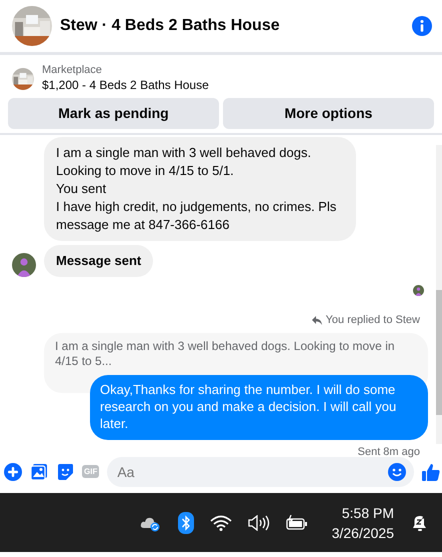  Describe the element at coordinates (259, 407) in the screenshot. I see `sent-message: Okay,Thanks for sharing the number. I will do some research on you and make a decision. I will call you later.` at that location.